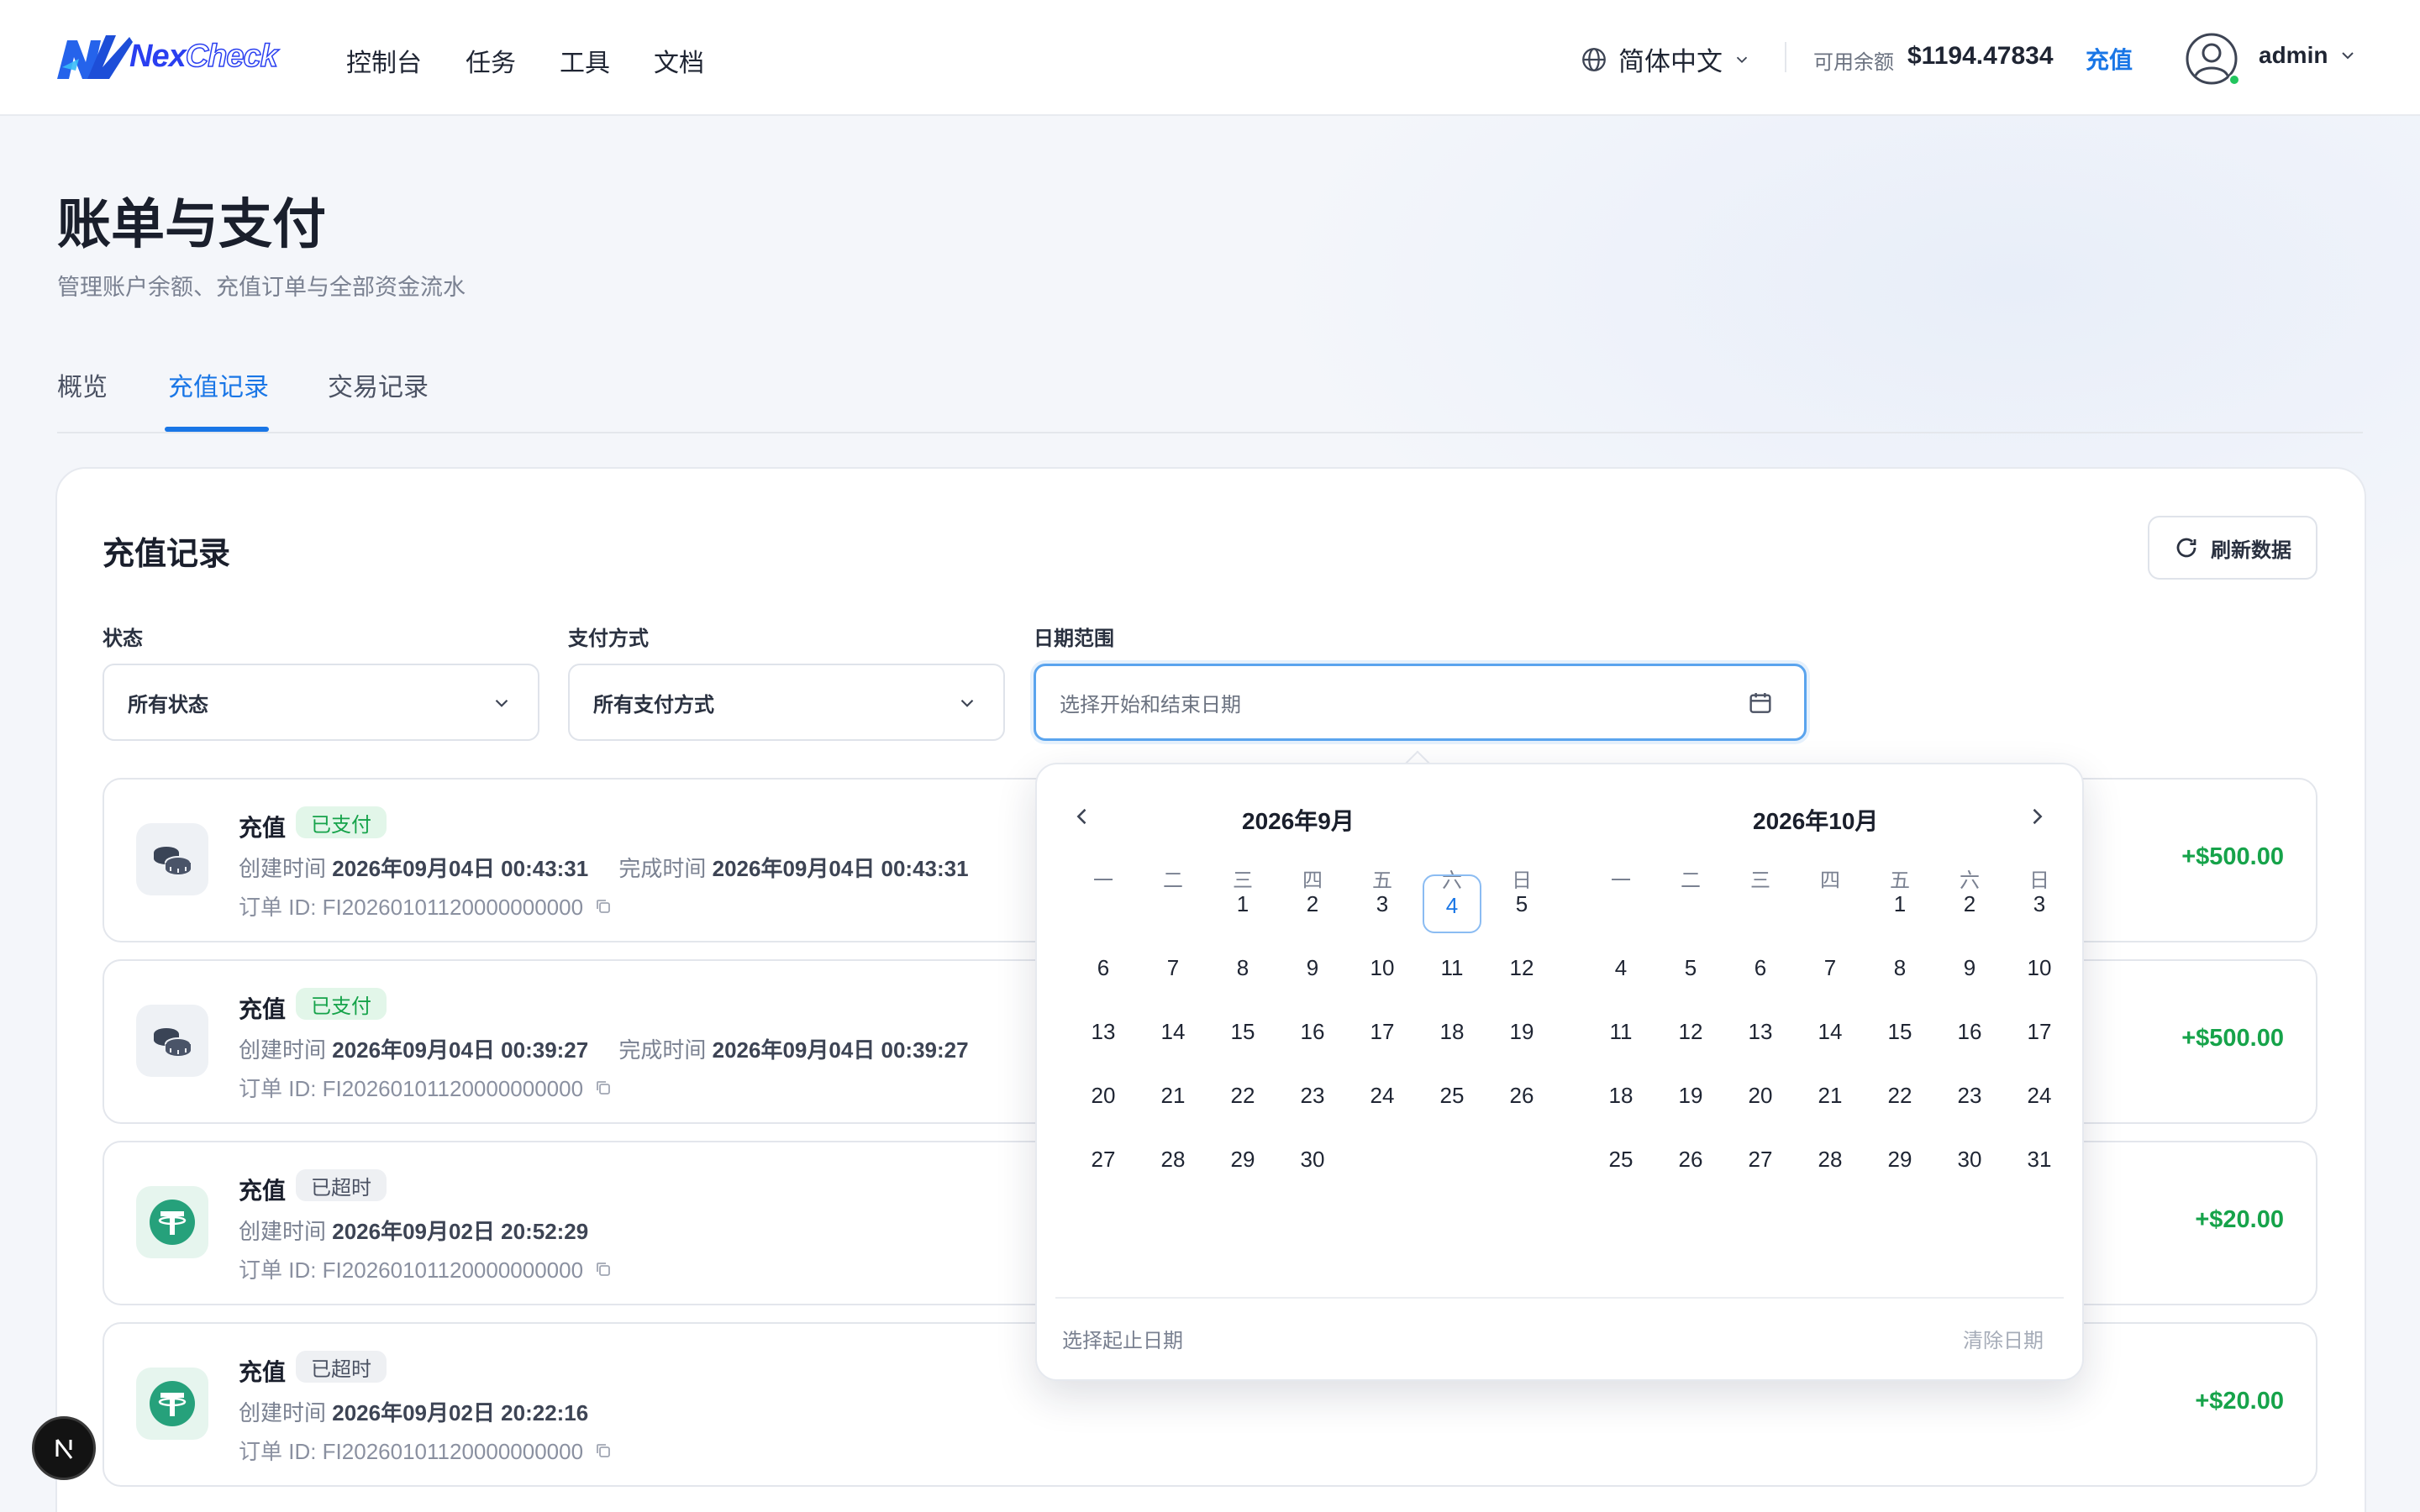 The image size is (2420, 1512). What do you see at coordinates (94, 57) in the screenshot?
I see `nexcheck-logo-icon` at bounding box center [94, 57].